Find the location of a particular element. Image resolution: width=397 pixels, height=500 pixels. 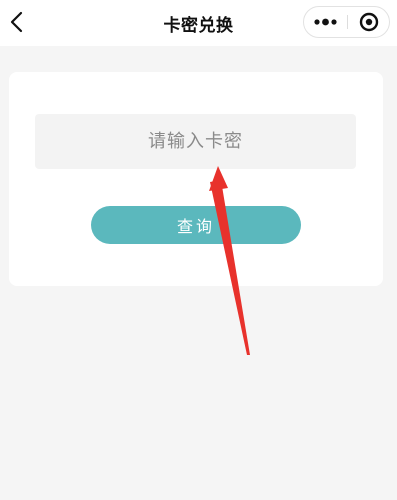

code-input is located at coordinates (195, 141).